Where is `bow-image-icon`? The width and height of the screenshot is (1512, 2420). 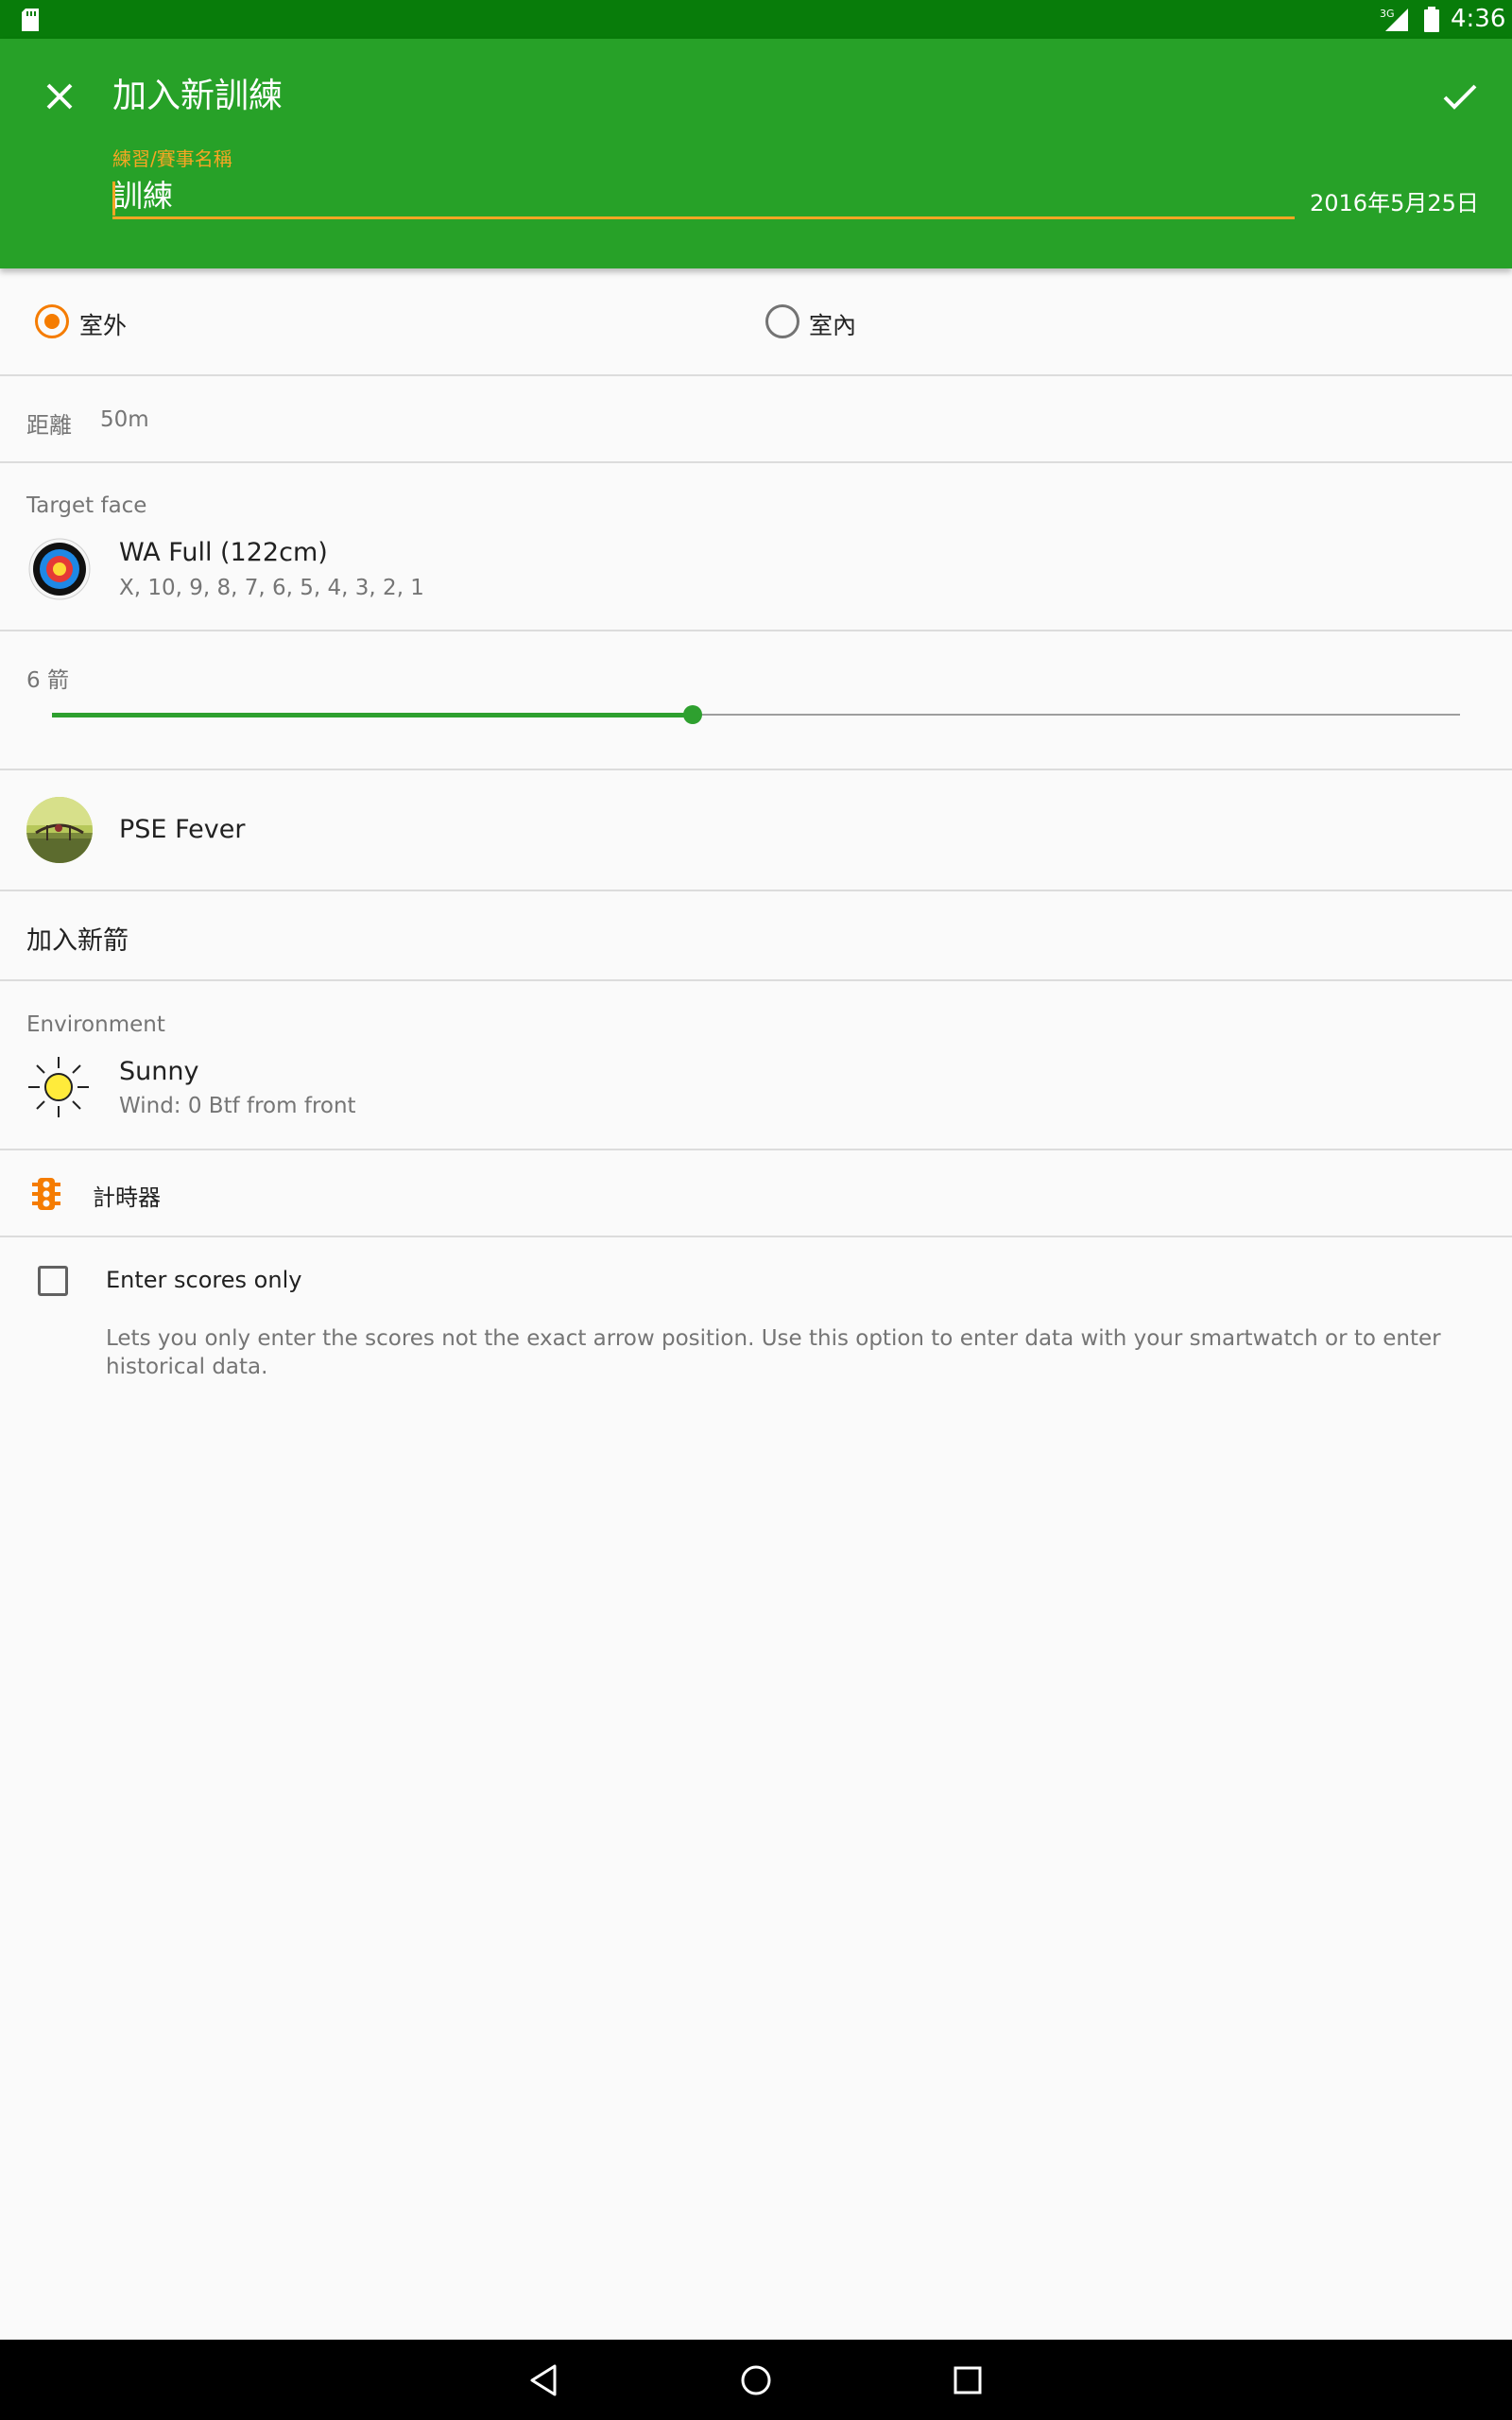
bow-image-icon is located at coordinates (59, 830).